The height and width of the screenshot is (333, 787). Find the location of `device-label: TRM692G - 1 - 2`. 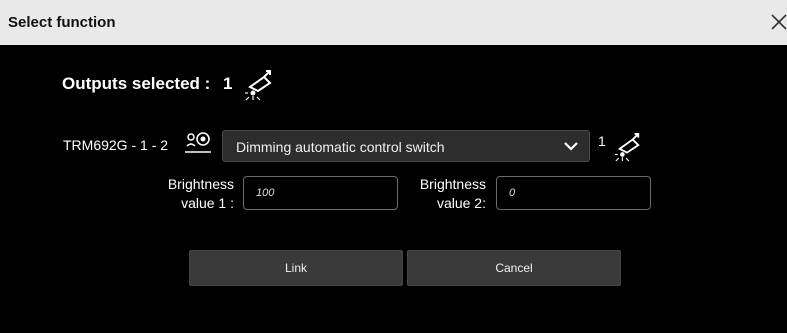

device-label: TRM692G - 1 - 2 is located at coordinates (116, 145).